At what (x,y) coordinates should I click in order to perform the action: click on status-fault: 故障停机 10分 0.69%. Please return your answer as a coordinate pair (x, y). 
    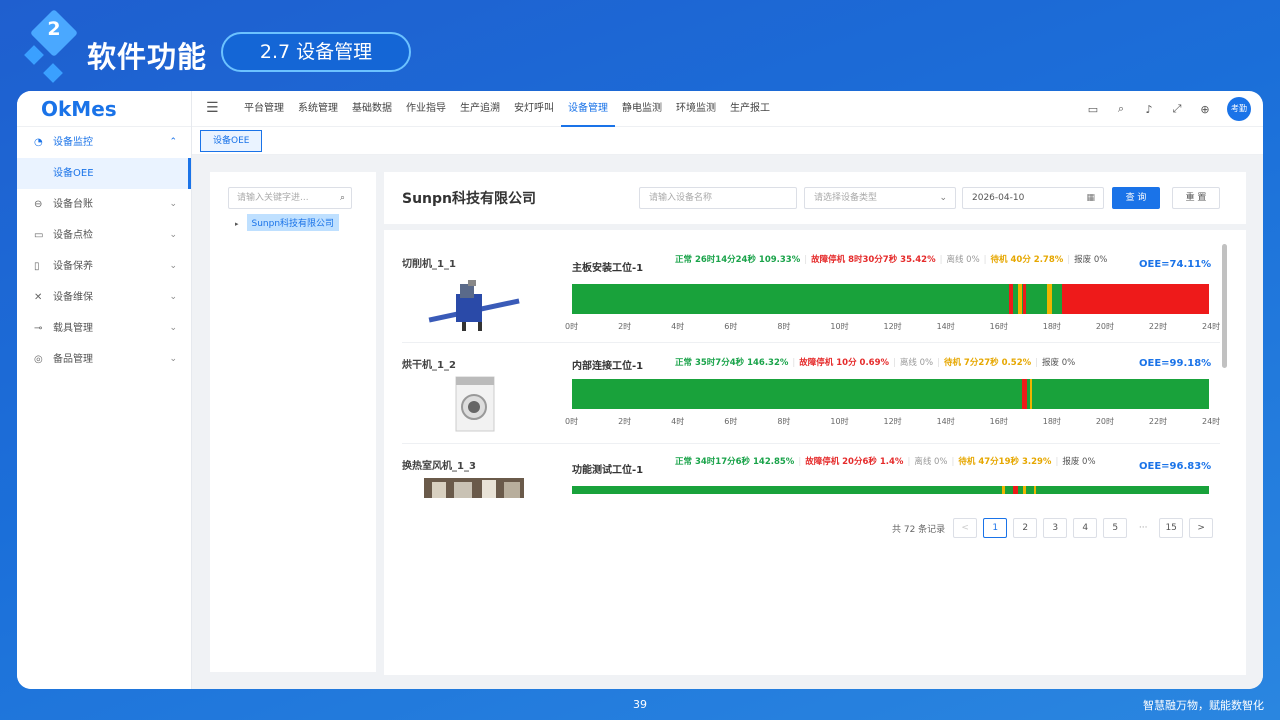
    Looking at the image, I should click on (844, 363).